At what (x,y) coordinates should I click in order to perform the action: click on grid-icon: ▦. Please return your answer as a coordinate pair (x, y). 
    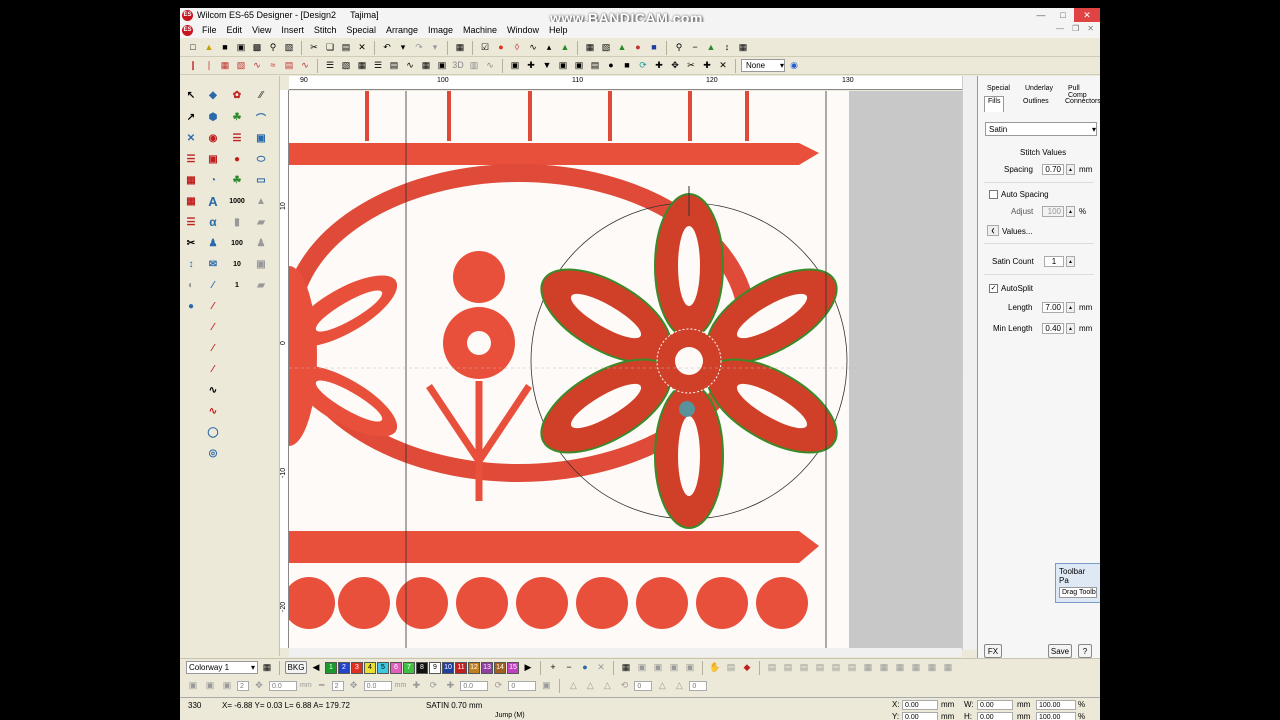
    Looking at the image, I should click on (590, 48).